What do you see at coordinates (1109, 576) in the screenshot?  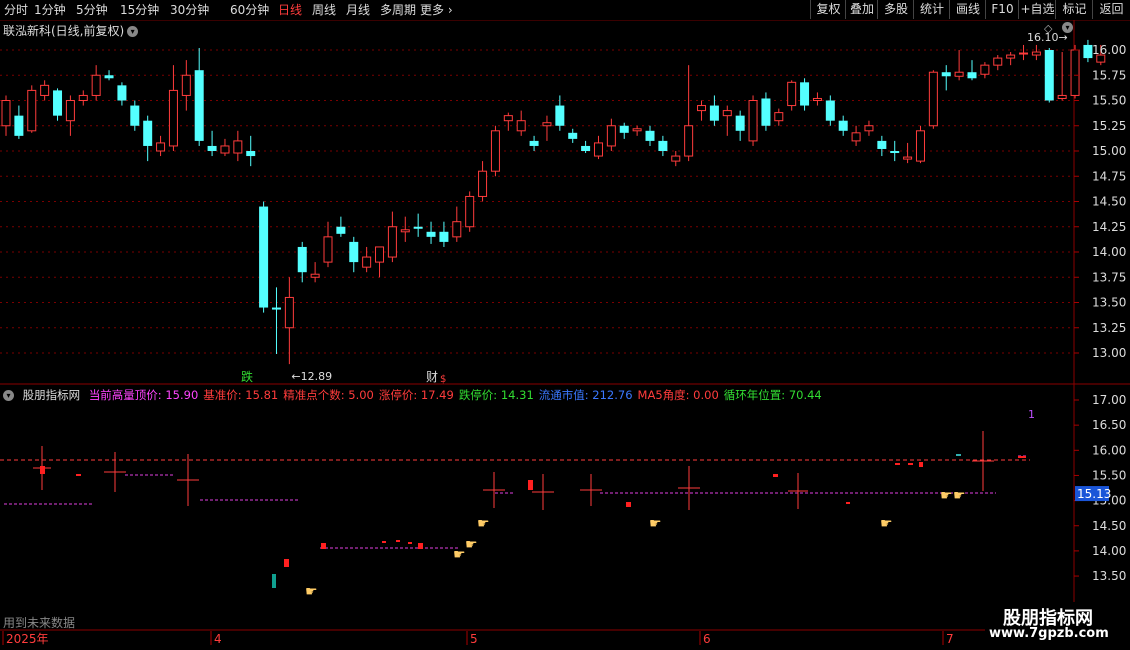 I see `indicator-axis-tick-label: 13.50` at bounding box center [1109, 576].